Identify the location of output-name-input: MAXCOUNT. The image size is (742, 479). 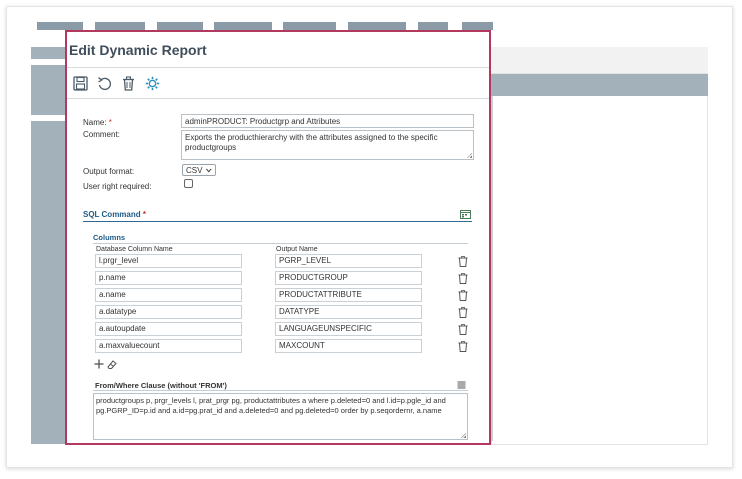
(348, 346).